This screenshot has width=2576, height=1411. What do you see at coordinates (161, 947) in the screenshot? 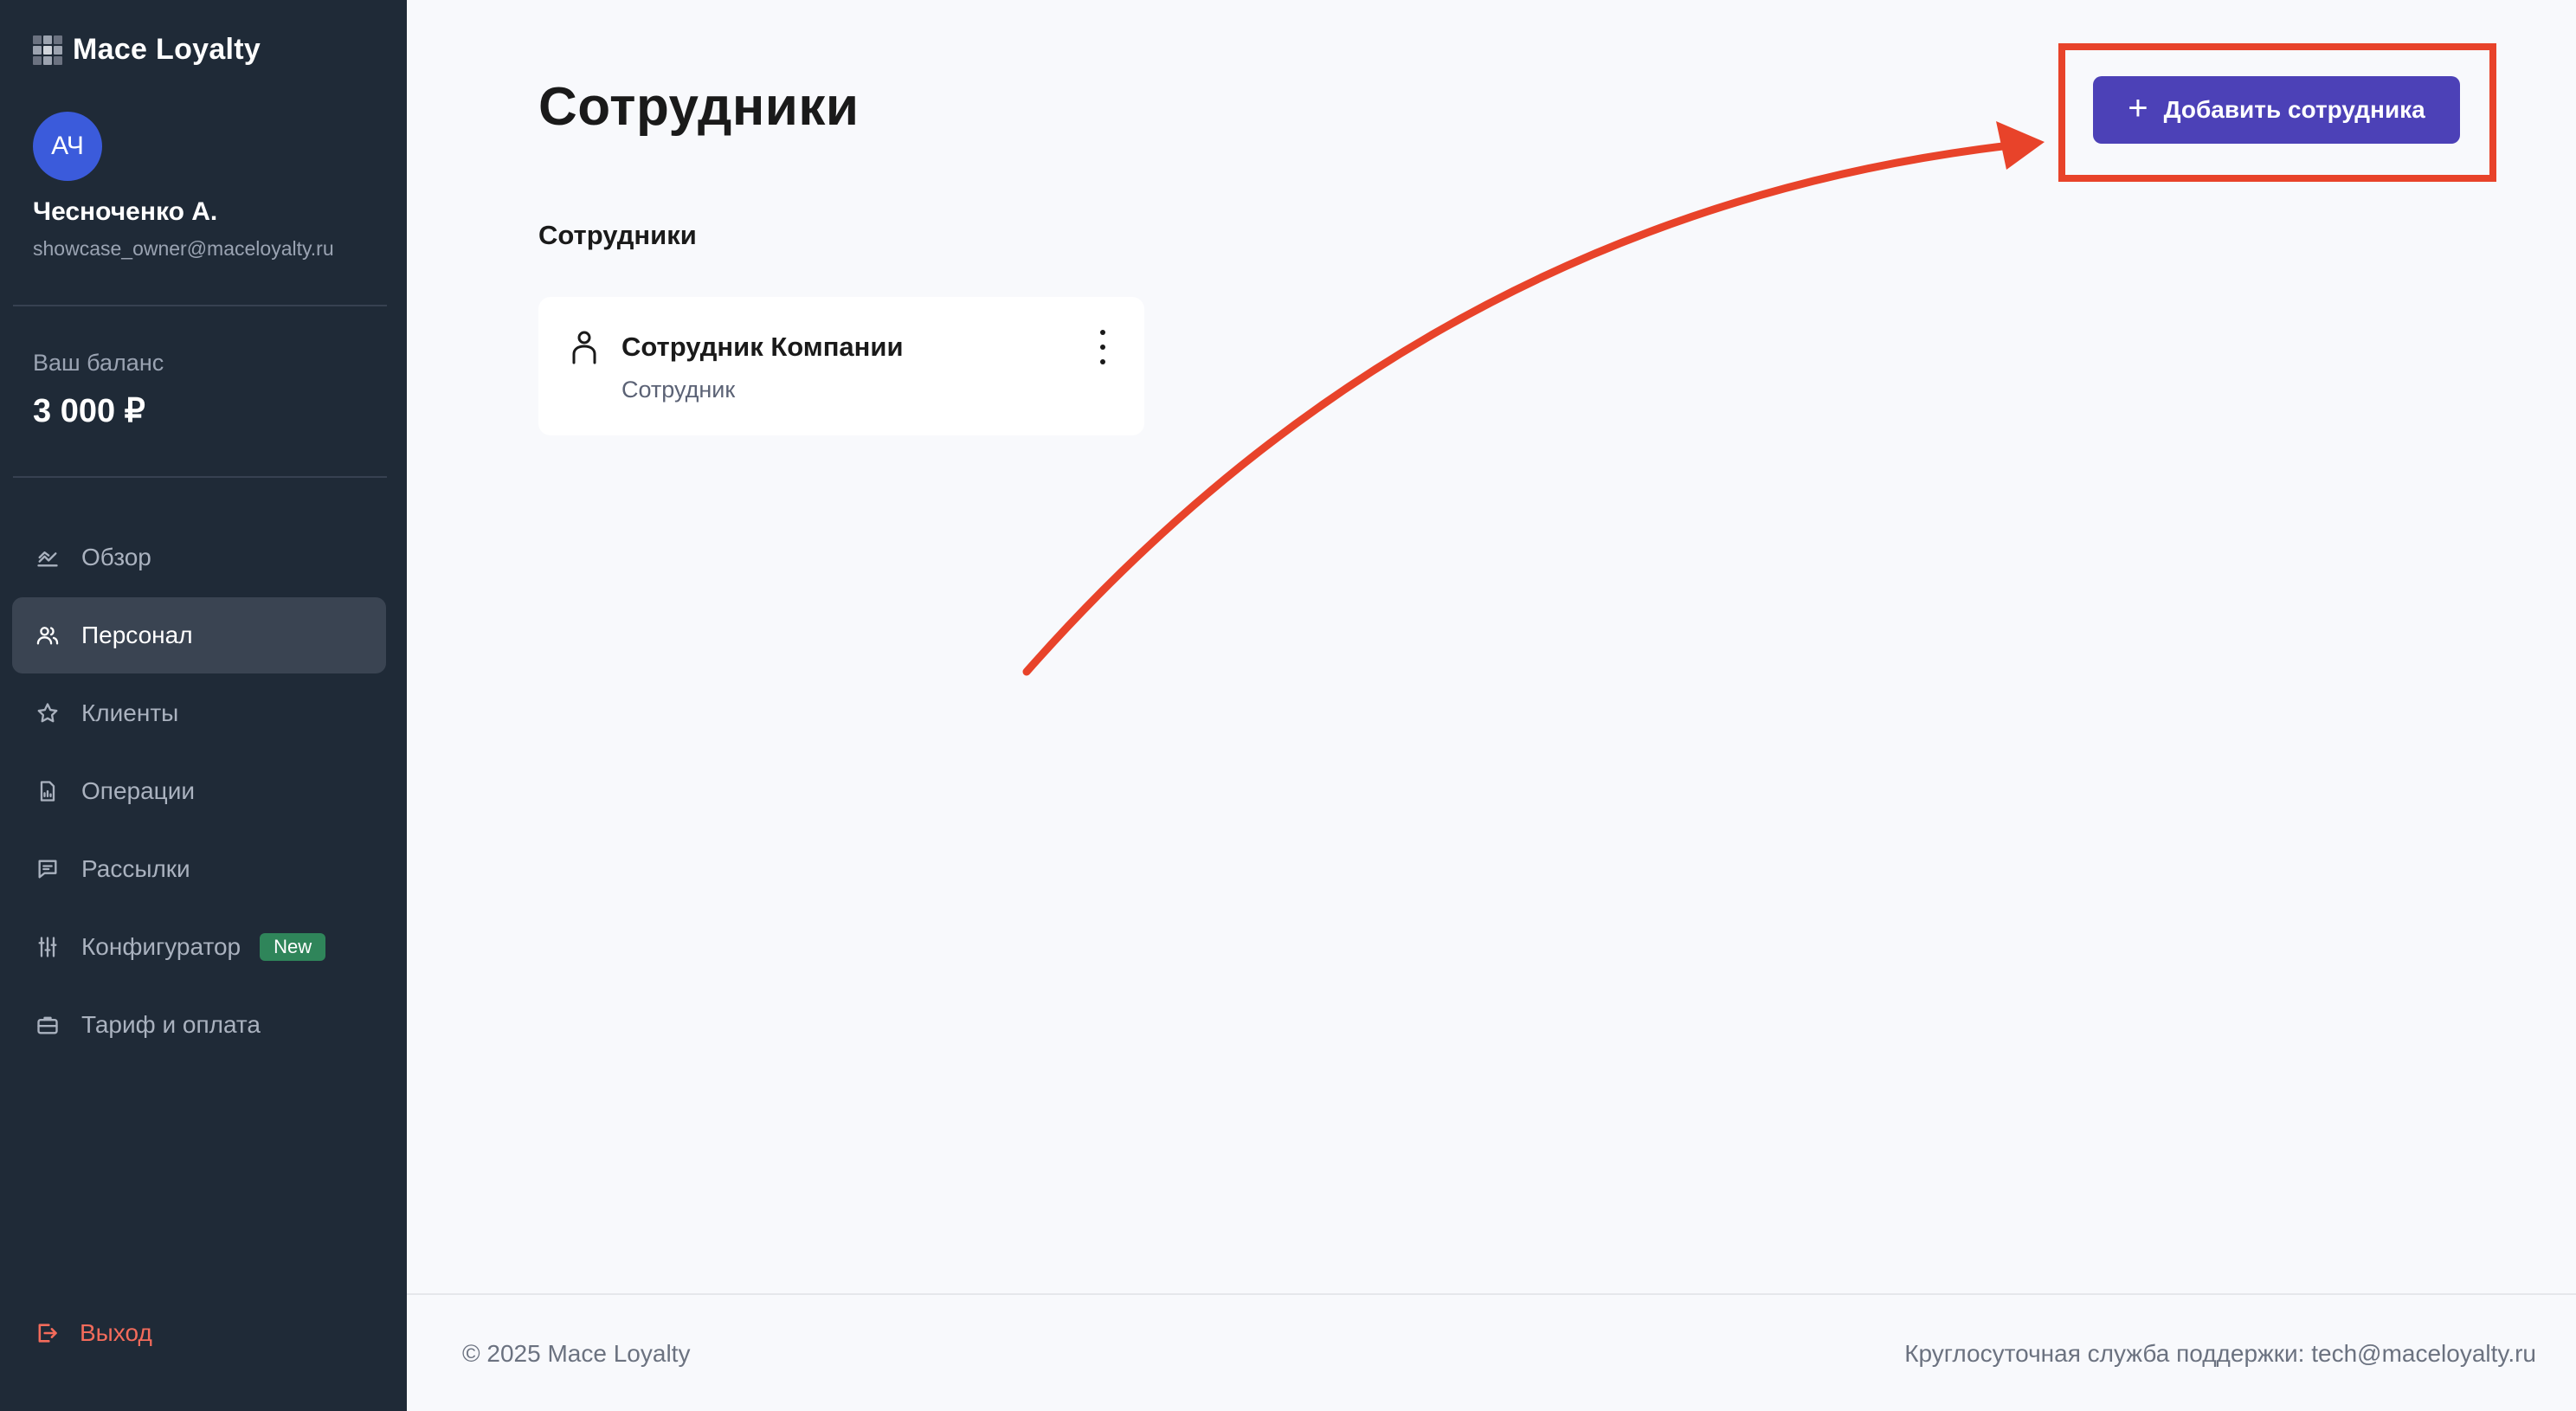
I see `sidebar-item-label: Конфигуратор` at bounding box center [161, 947].